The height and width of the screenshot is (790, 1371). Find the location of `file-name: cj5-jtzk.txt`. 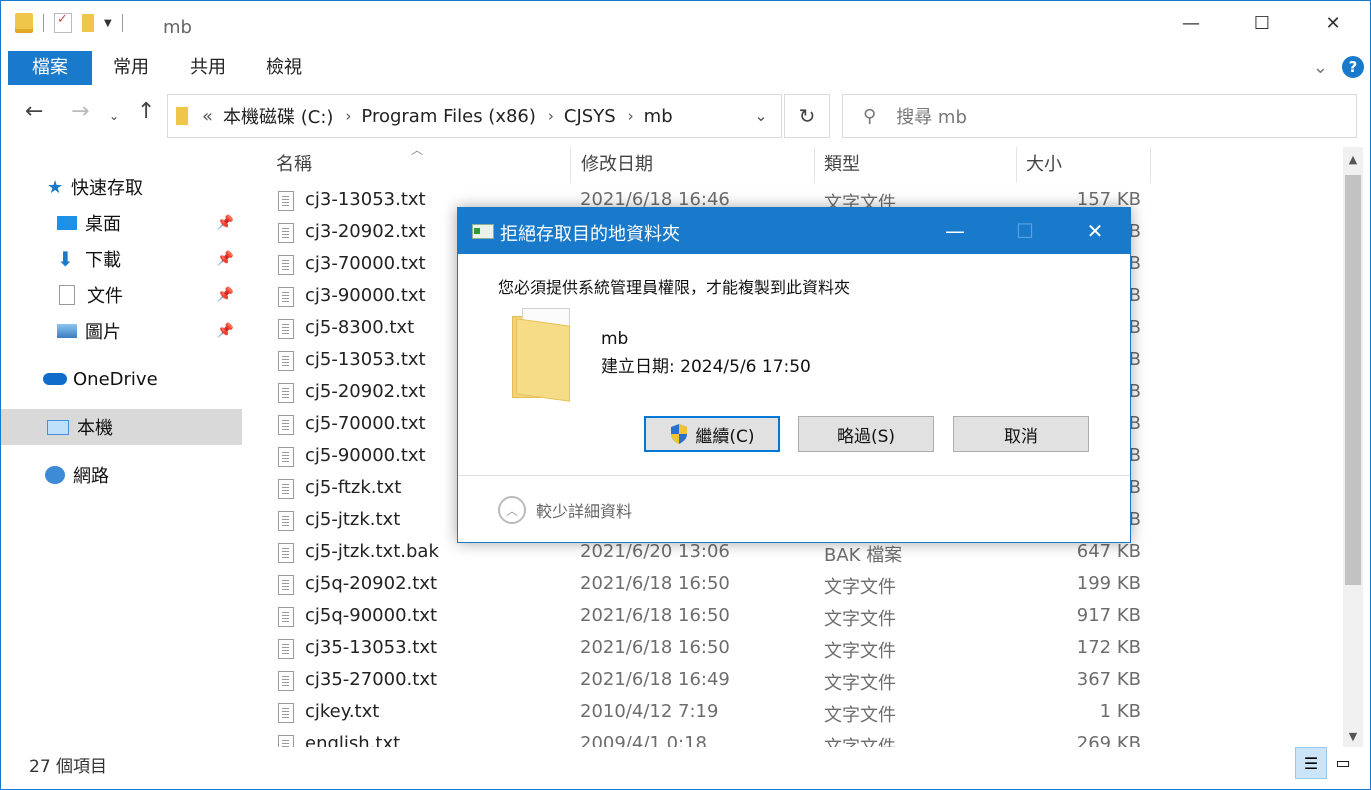

file-name: cj5-jtzk.txt is located at coordinates (353, 519).